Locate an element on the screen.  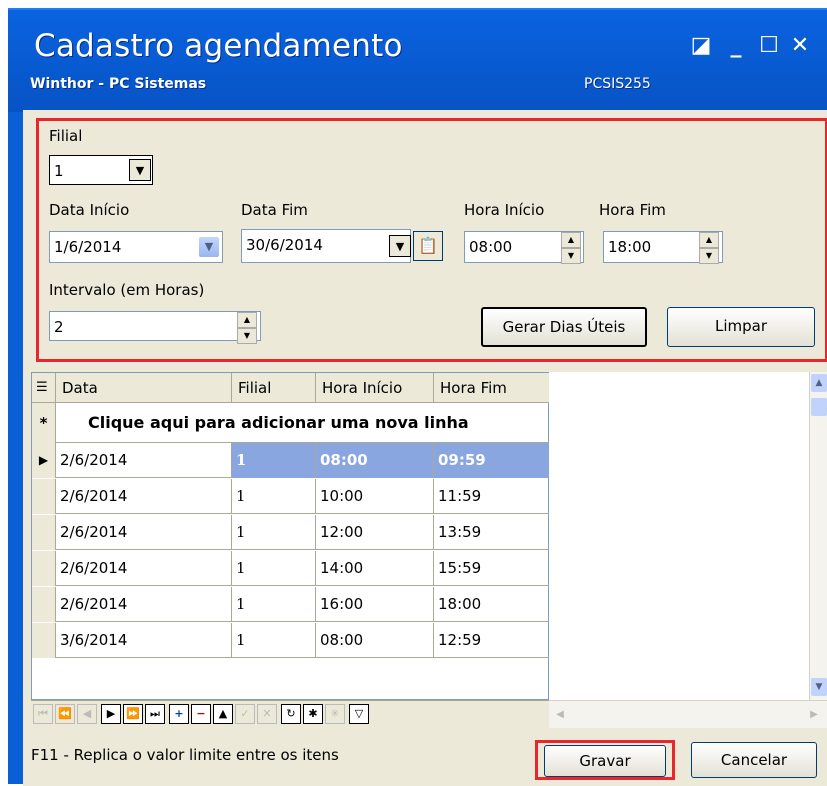
window-code: PCSIS255 is located at coordinates (617, 84).